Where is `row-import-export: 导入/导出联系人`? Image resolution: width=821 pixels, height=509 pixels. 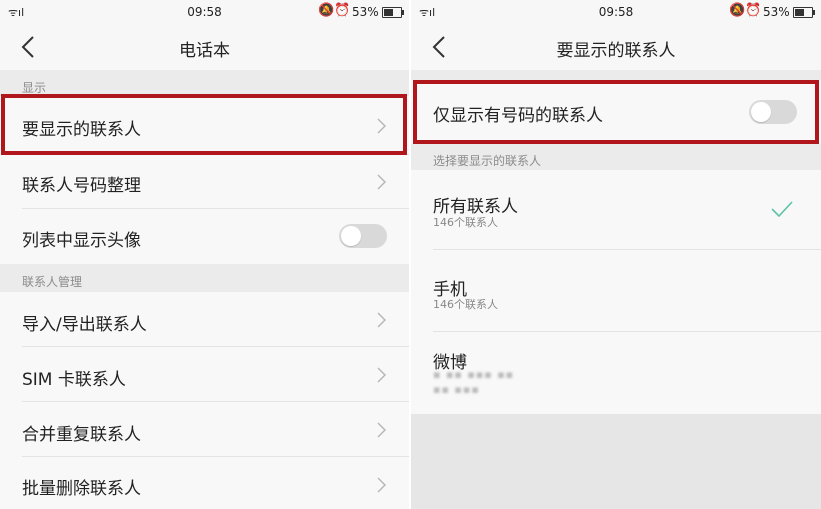
row-import-export: 导入/导出联系人 is located at coordinates (204, 319).